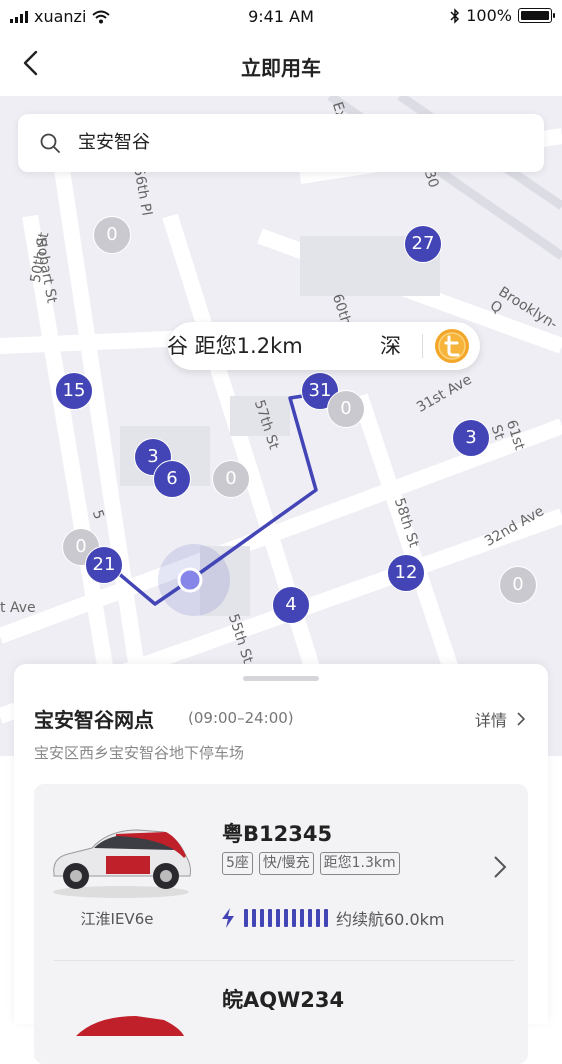  What do you see at coordinates (359, 863) in the screenshot?
I see `distance-tag: 距您1.3km` at bounding box center [359, 863].